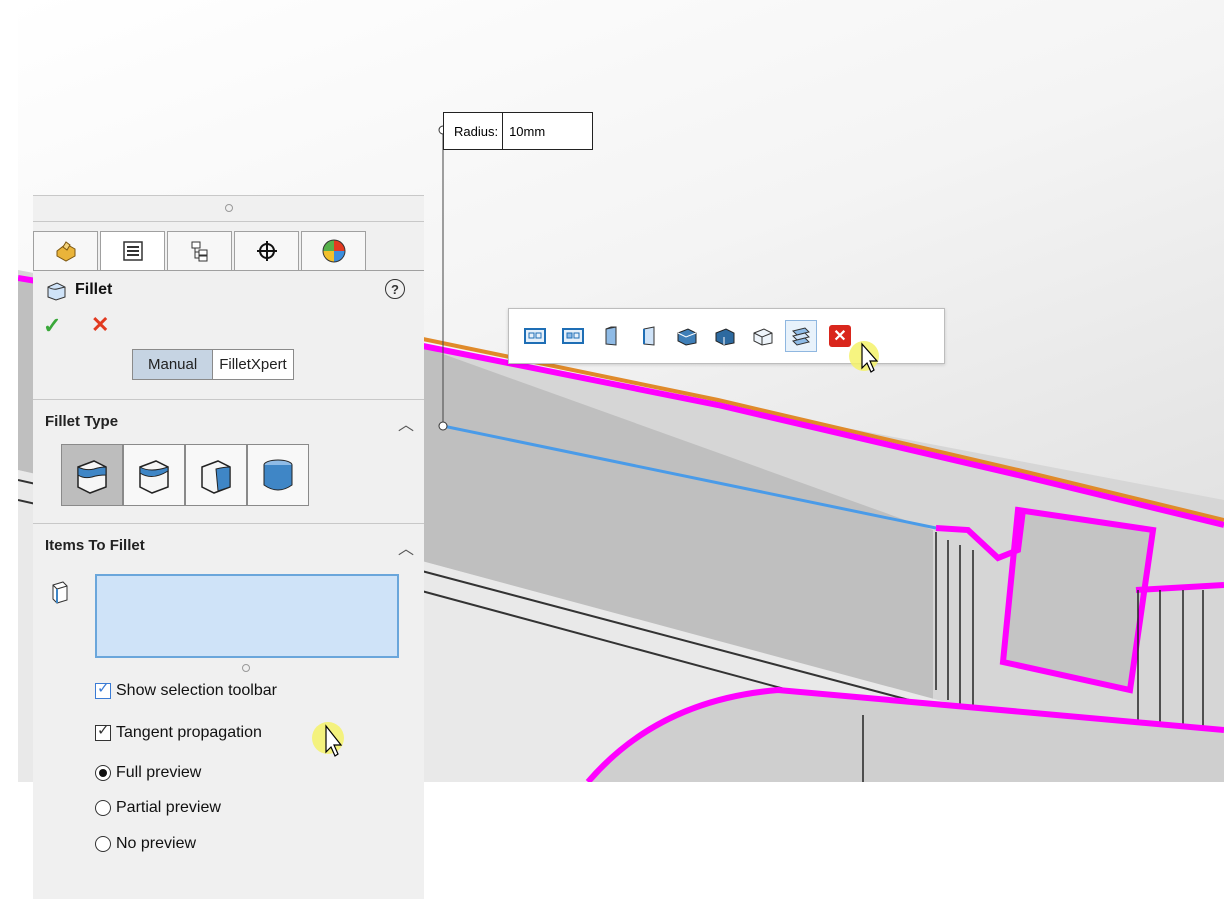  Describe the element at coordinates (247, 616) in the screenshot. I see `selection-list-box` at that location.